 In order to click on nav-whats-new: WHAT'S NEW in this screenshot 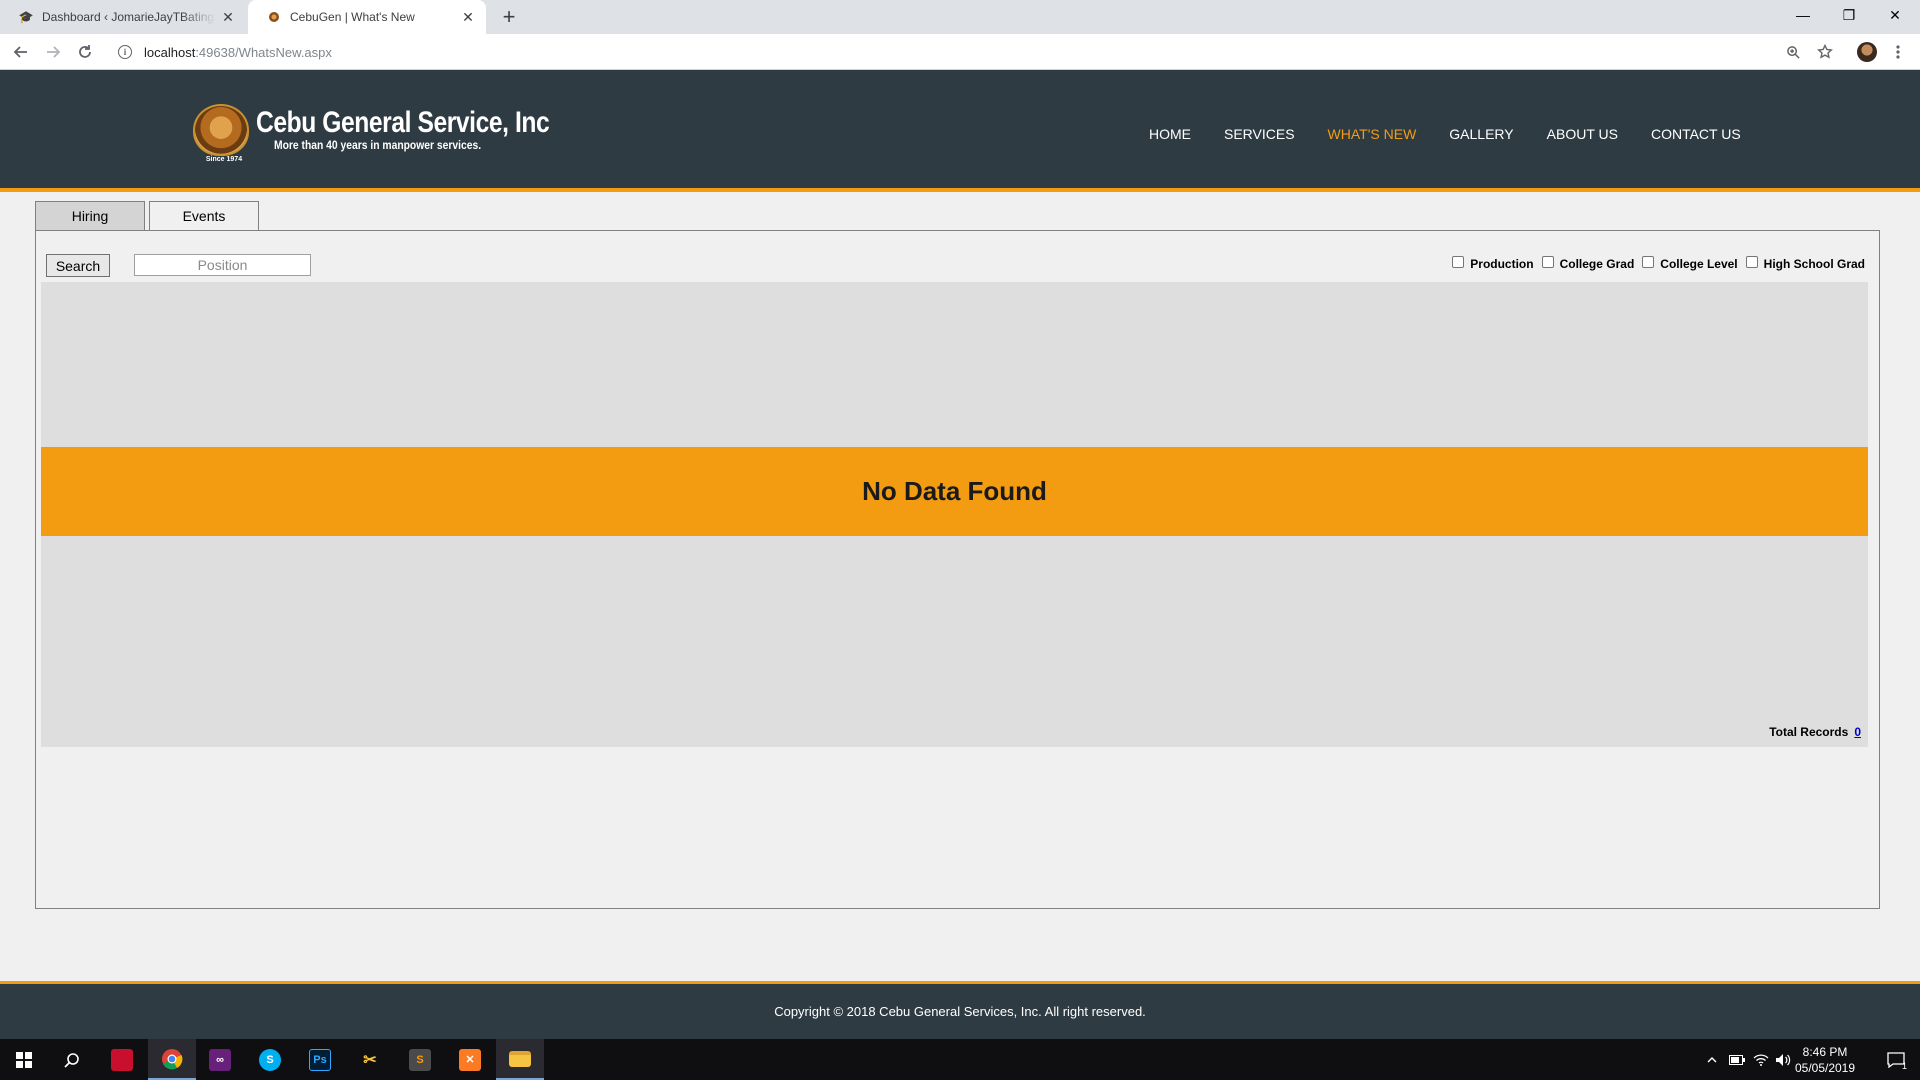, I will do `click(1372, 134)`.